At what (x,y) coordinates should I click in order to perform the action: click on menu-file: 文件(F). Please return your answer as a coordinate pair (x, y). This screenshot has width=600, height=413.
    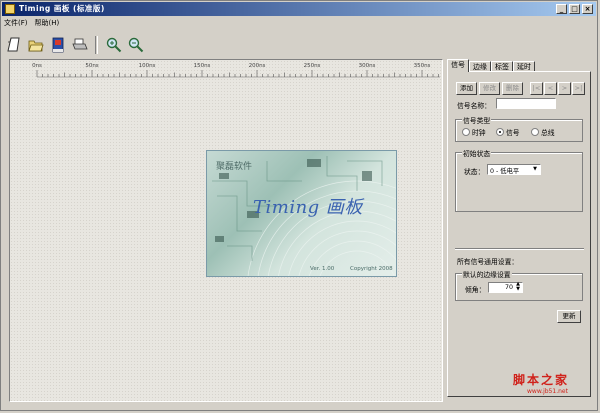
    Looking at the image, I should click on (16, 23).